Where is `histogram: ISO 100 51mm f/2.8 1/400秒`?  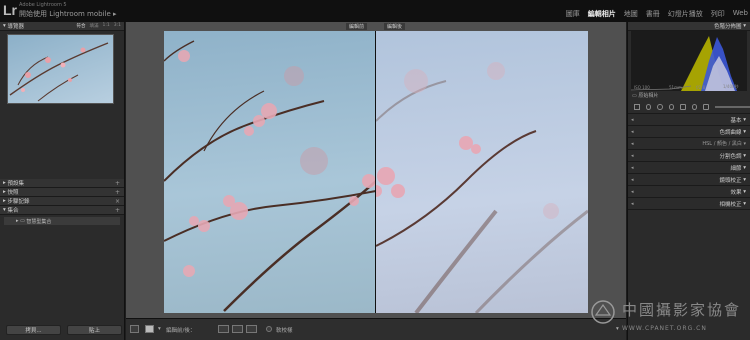 histogram: ISO 100 51mm f/2.8 1/400秒 is located at coordinates (689, 61).